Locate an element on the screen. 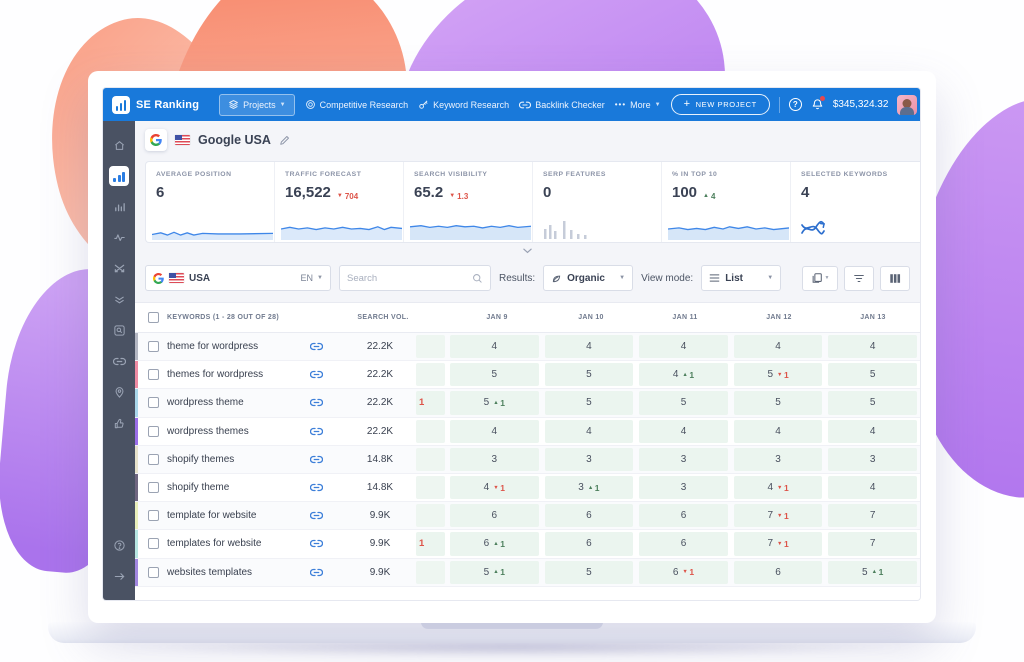 The height and width of the screenshot is (662, 1024). search-engine-selector: USA EN ▼ is located at coordinates (238, 278).